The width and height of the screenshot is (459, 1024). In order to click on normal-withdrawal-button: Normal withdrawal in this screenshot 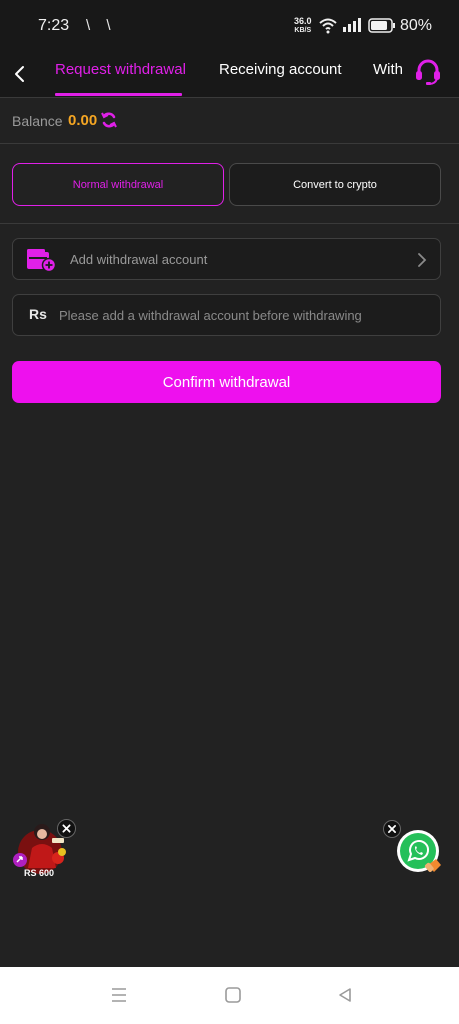, I will do `click(118, 184)`.